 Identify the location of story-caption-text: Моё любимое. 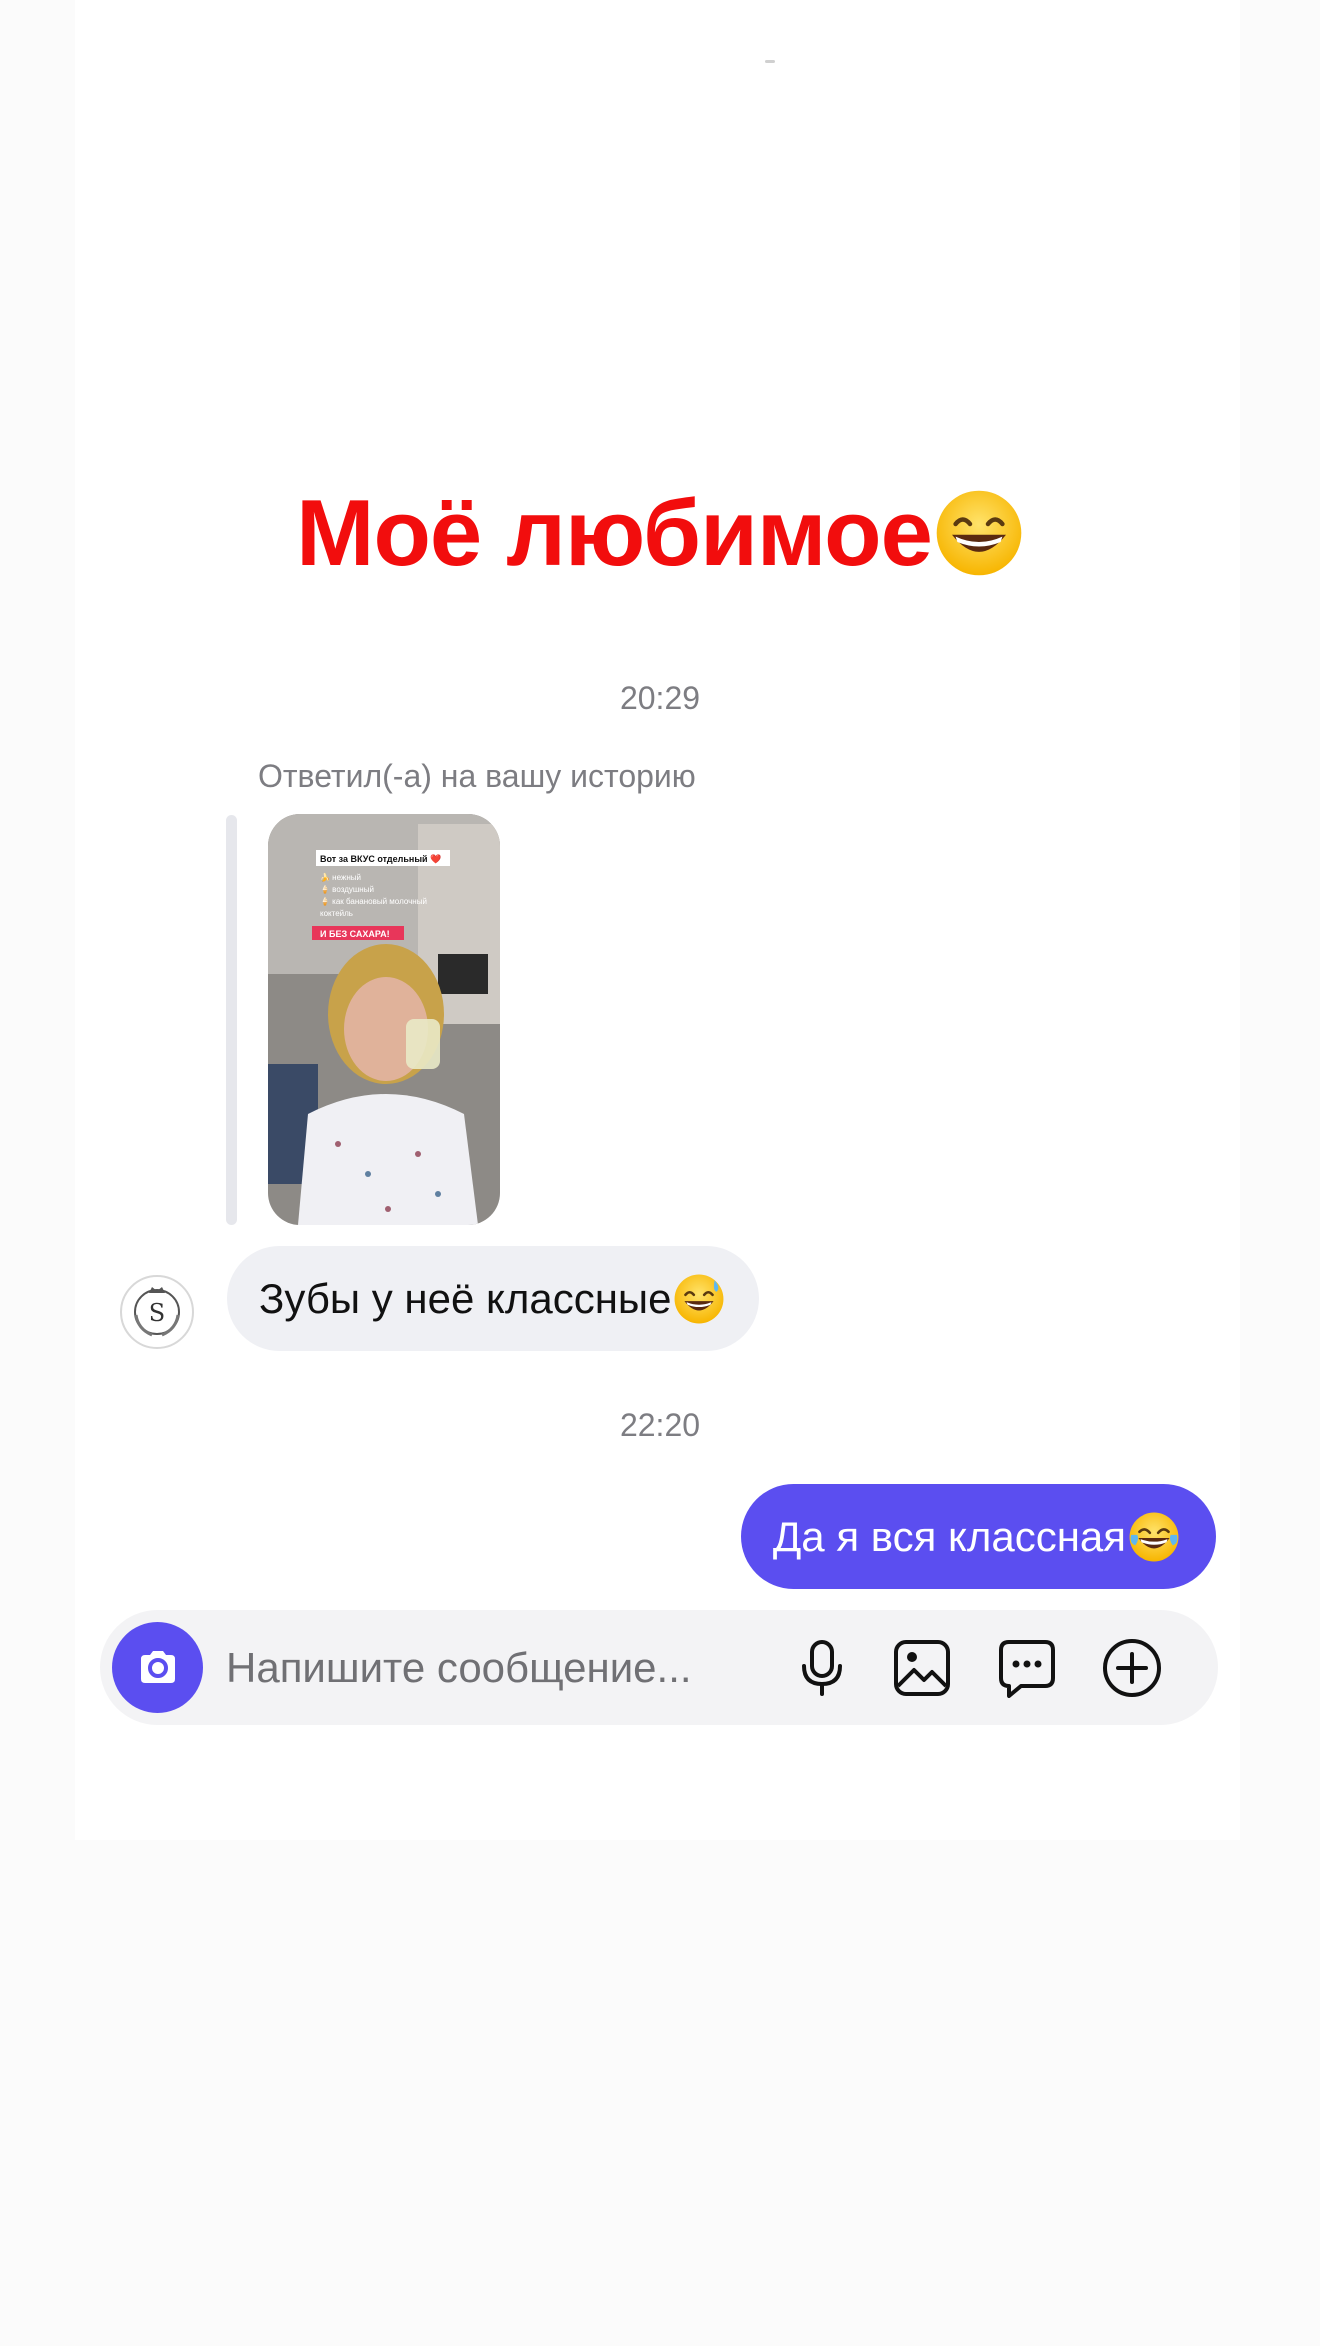
(614, 532).